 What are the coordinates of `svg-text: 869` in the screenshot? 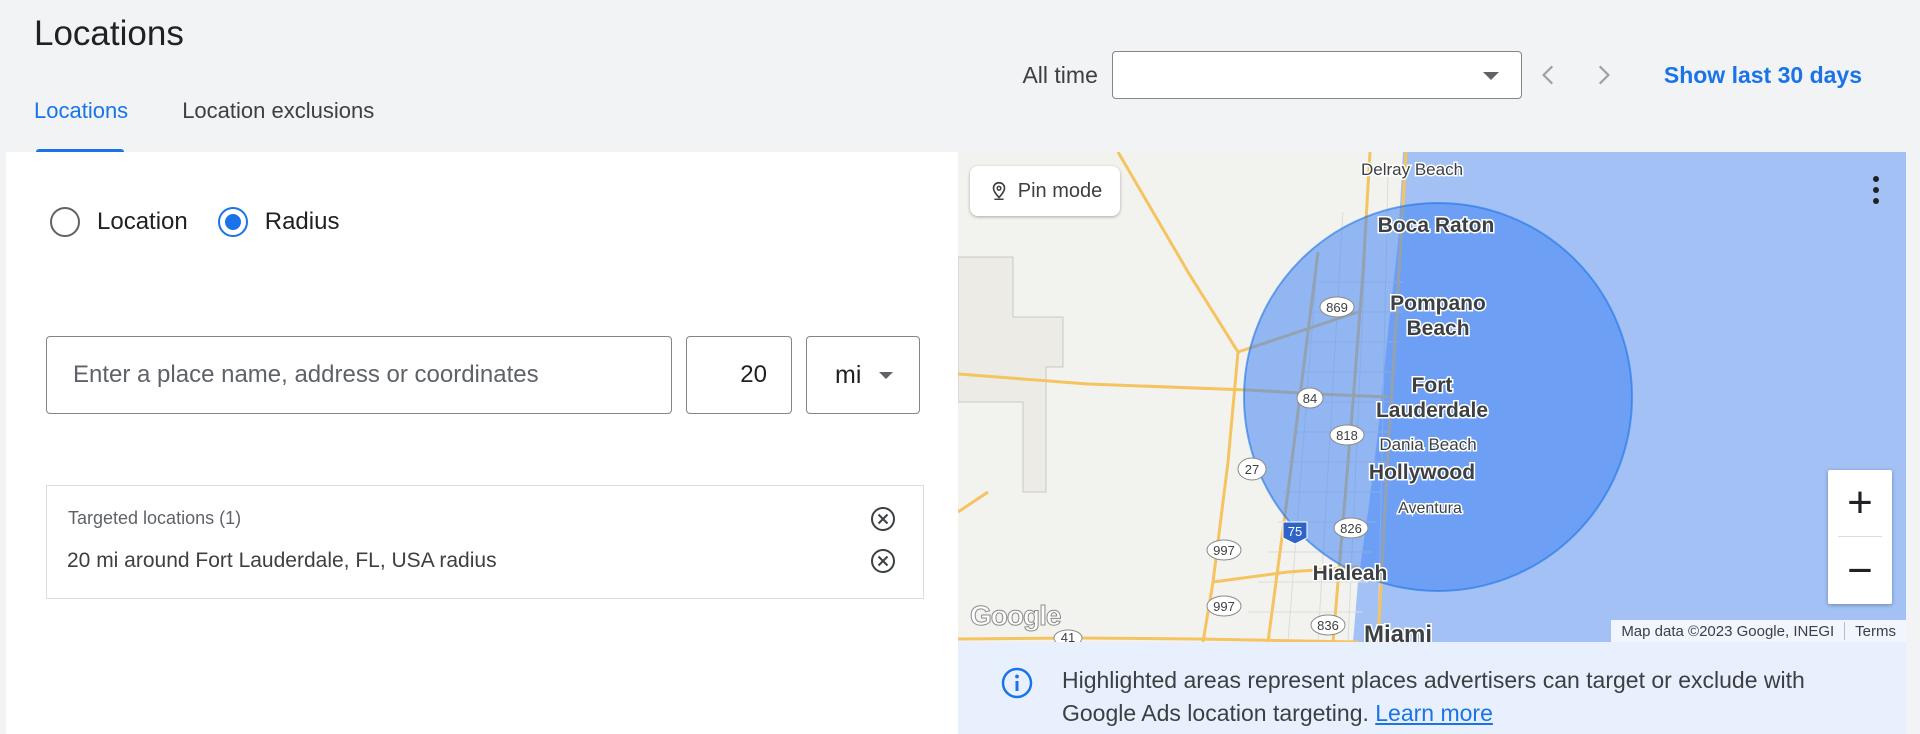 It's located at (1337, 307).